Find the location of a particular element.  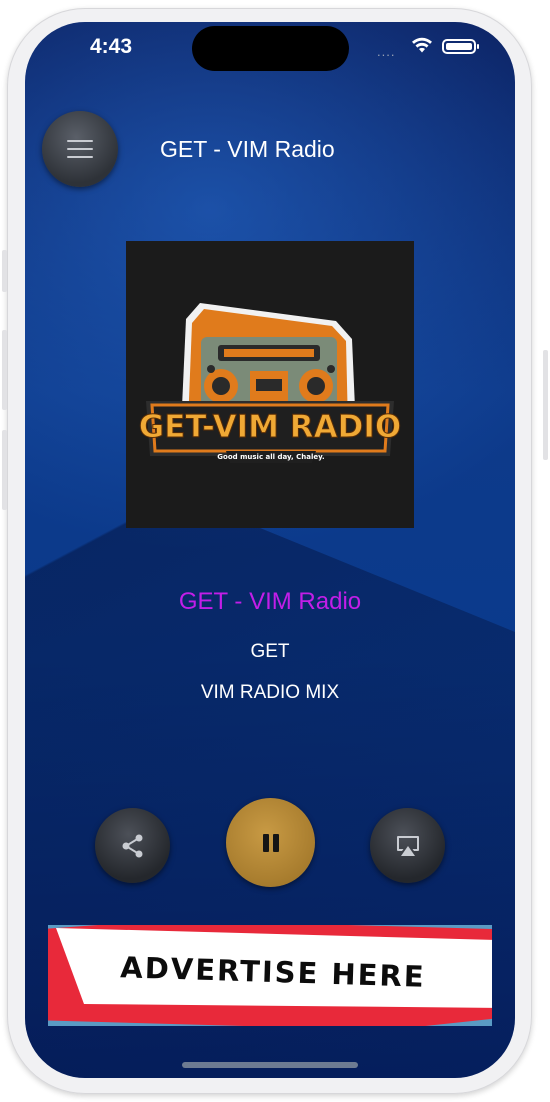

home-indicator is located at coordinates (270, 1065).